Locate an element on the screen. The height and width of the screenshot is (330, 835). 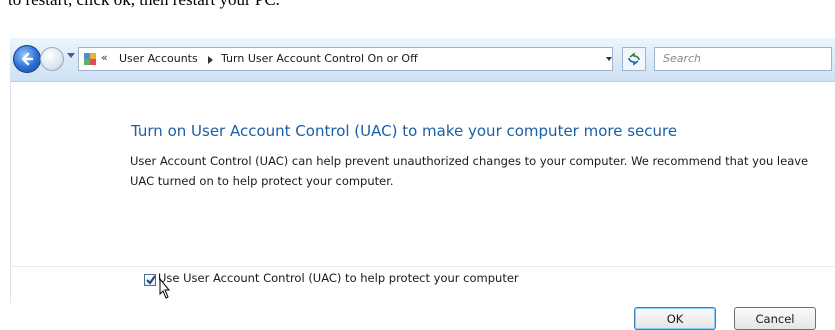
search-placeholder: Search is located at coordinates (682, 58).